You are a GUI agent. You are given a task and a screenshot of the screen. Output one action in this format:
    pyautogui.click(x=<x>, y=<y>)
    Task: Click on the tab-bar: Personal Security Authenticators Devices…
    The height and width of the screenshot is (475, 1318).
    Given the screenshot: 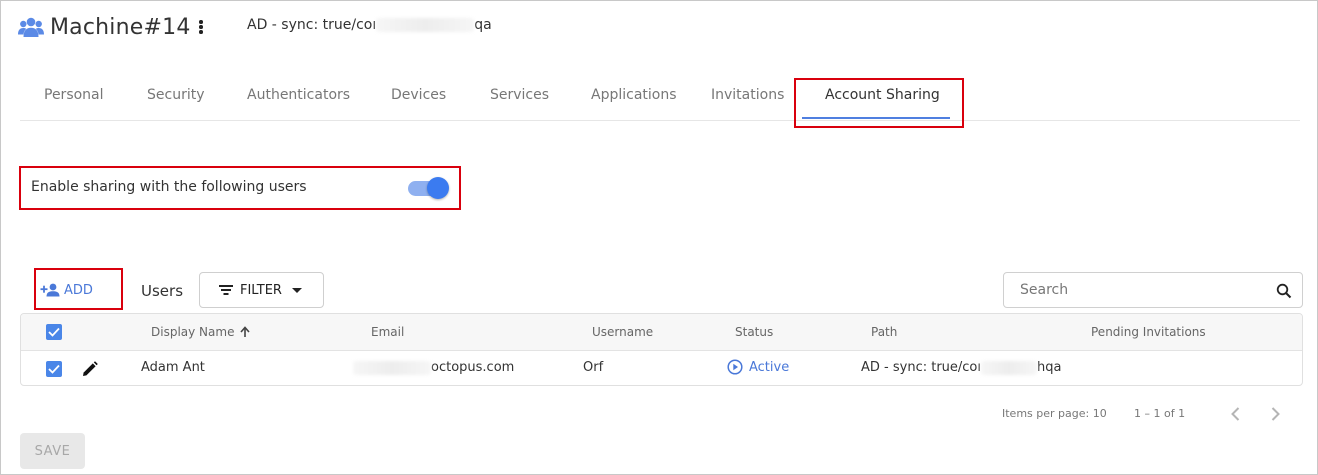 What is the action you would take?
    pyautogui.click(x=660, y=99)
    